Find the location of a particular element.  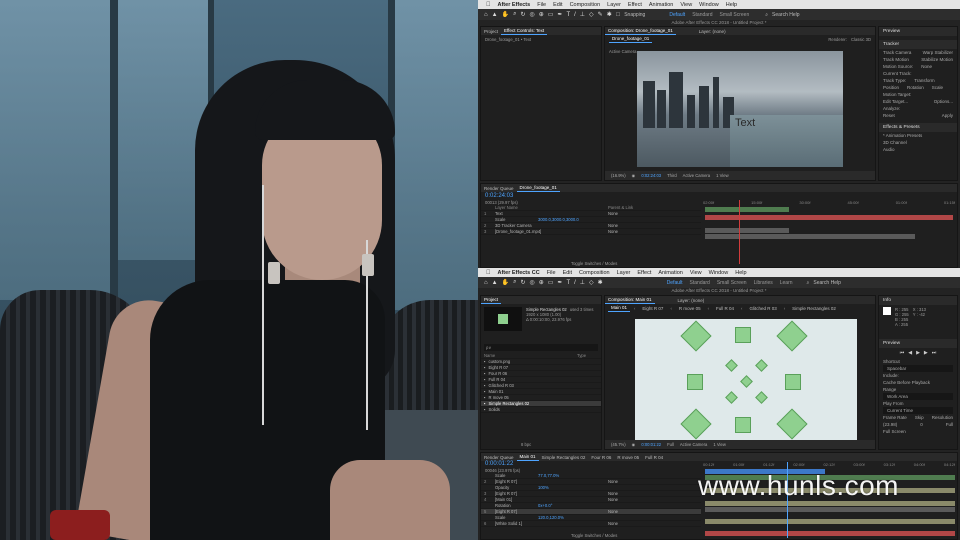

property-value: 0x+0.0° is located at coordinates (545, 505).